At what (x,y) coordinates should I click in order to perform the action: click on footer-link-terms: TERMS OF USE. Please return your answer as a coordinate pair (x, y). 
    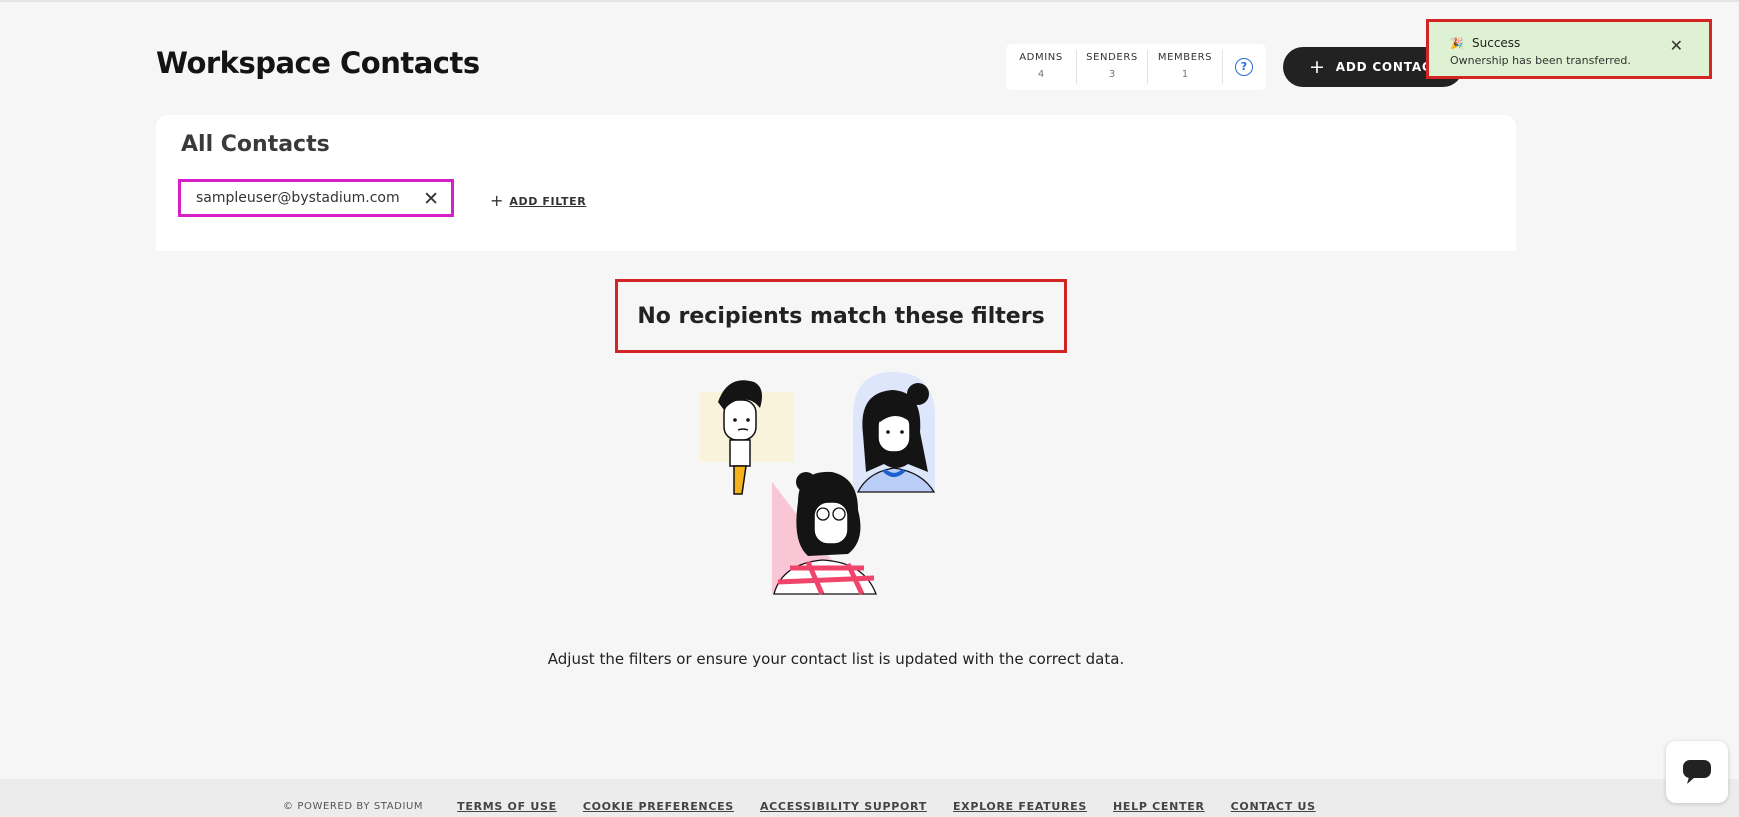
    Looking at the image, I should click on (507, 806).